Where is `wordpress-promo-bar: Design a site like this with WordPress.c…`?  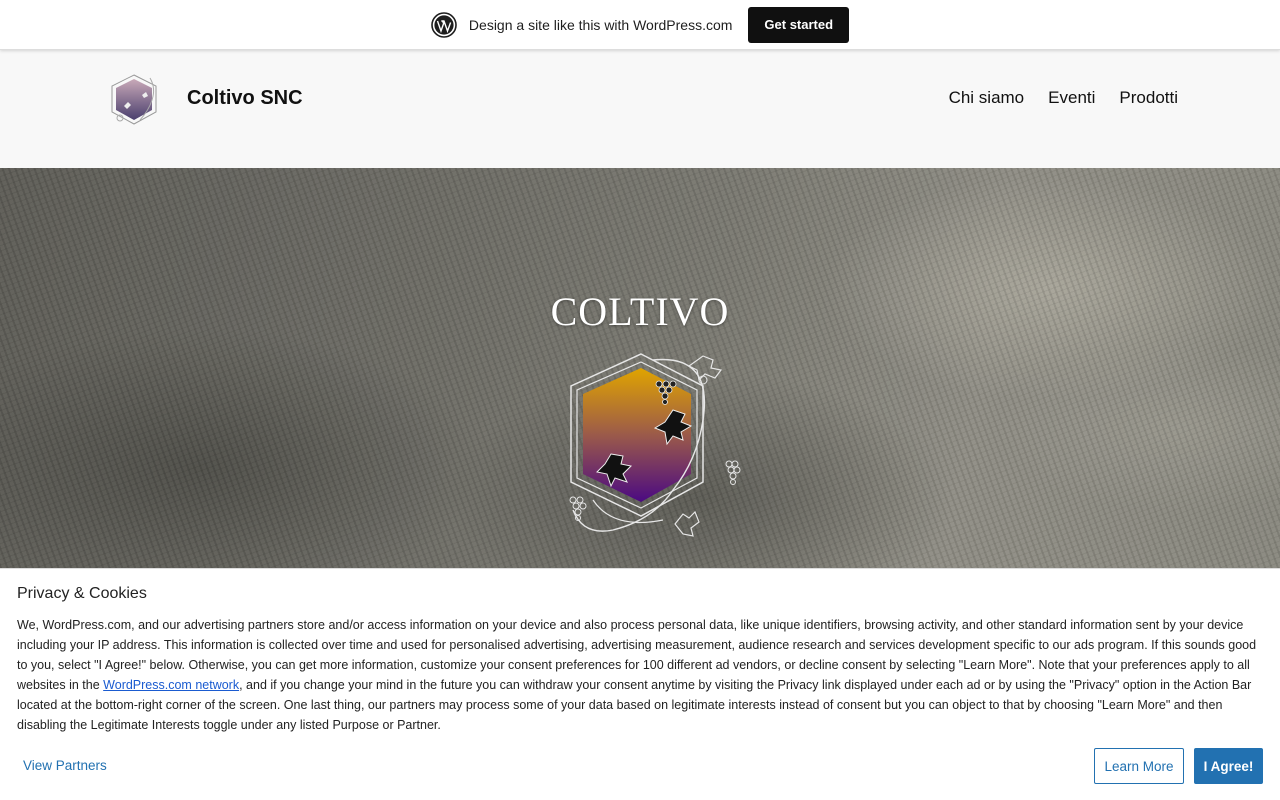 wordpress-promo-bar: Design a site like this with WordPress.c… is located at coordinates (640, 25).